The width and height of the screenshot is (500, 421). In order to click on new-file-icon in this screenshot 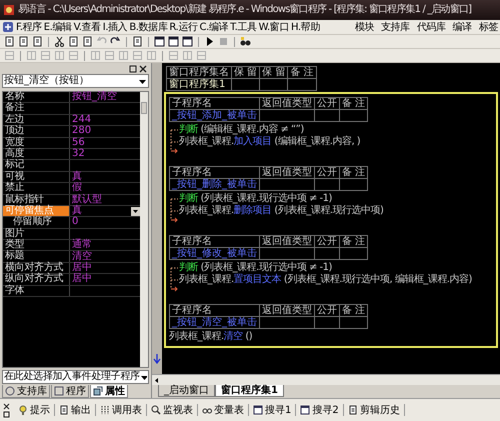, I will do `click(9, 42)`.